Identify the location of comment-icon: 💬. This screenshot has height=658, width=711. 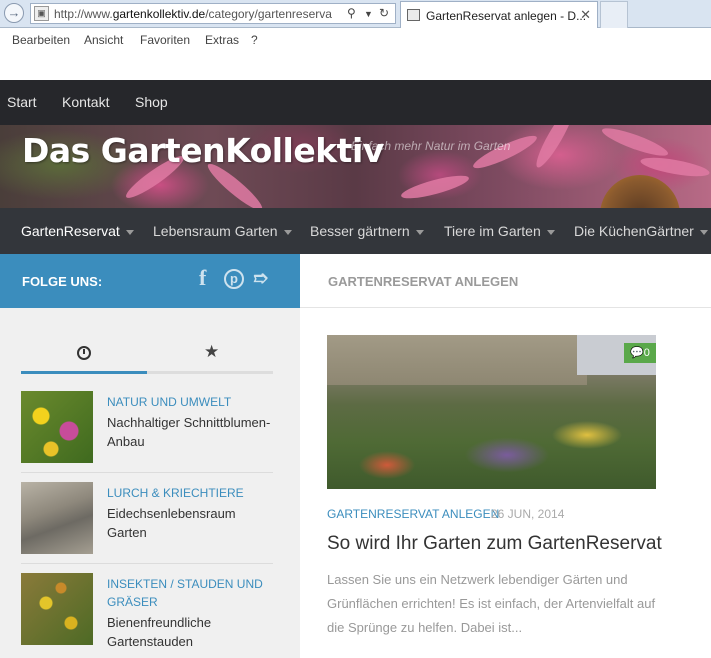
(637, 353).